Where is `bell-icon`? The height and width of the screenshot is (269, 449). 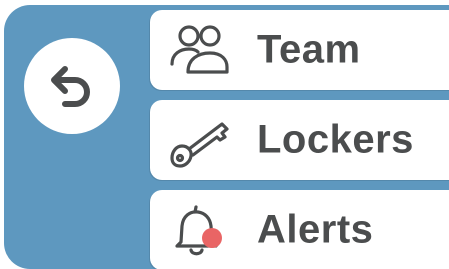
bell-icon is located at coordinates (198, 230).